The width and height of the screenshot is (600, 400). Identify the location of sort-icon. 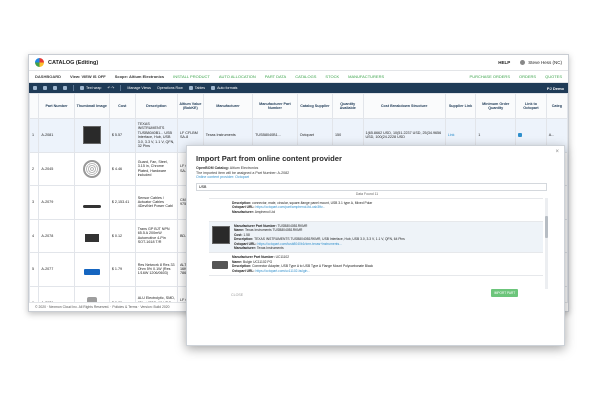
(55, 88).